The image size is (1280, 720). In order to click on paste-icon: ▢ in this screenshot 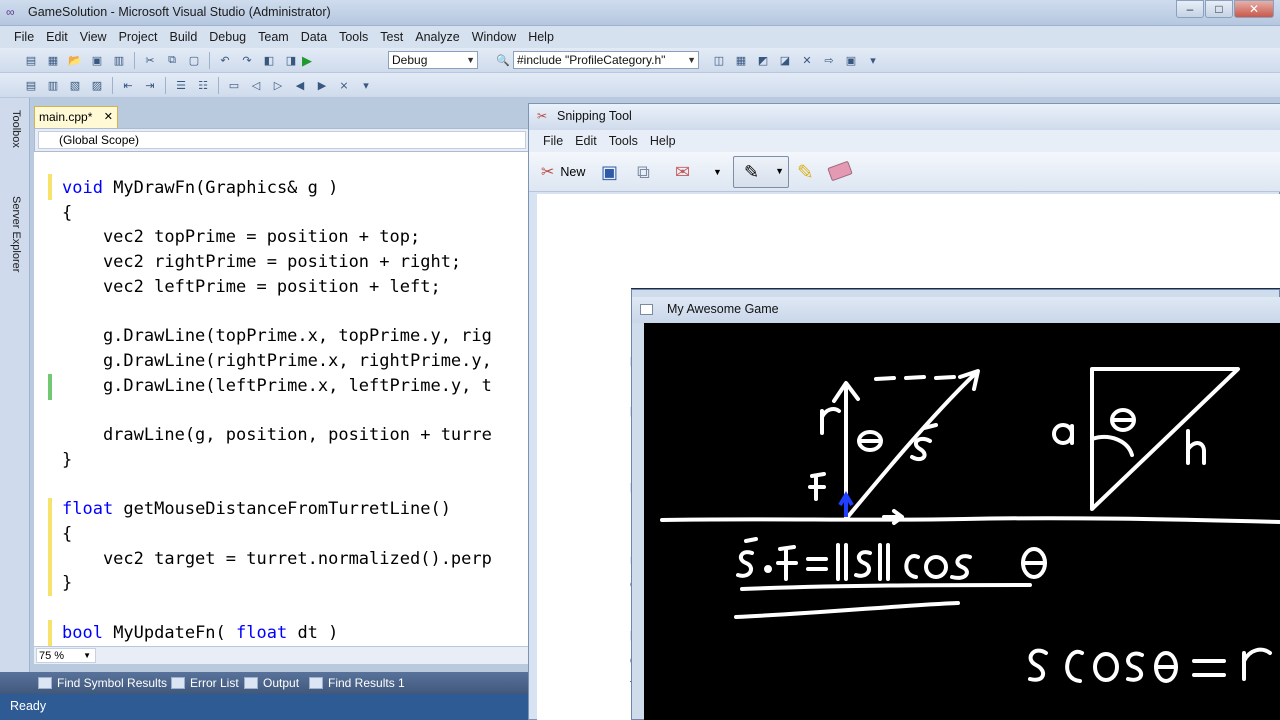, I will do `click(194, 61)`.